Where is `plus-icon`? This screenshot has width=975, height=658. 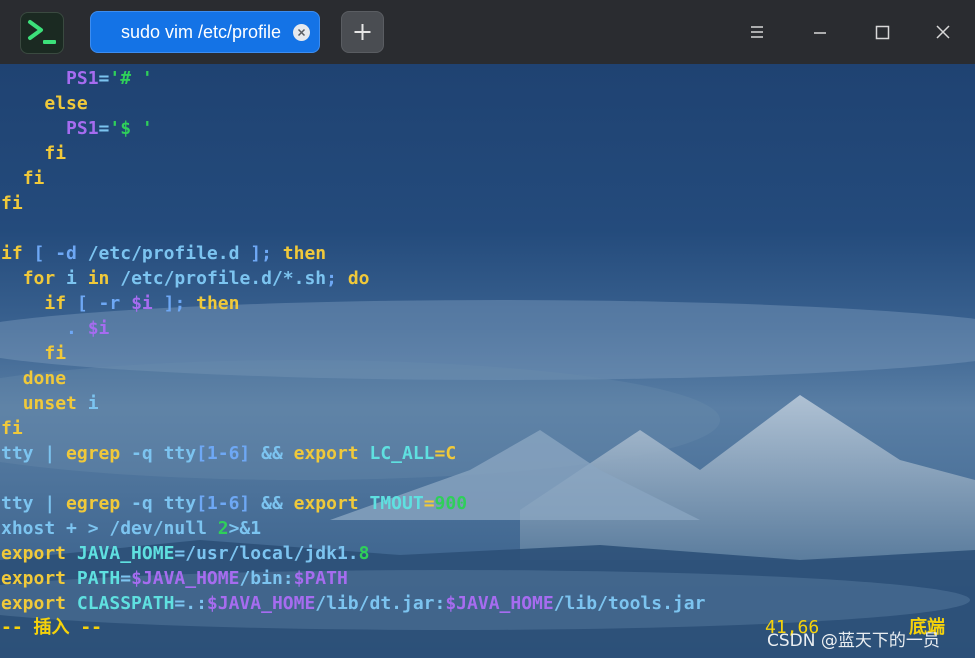 plus-icon is located at coordinates (362, 32).